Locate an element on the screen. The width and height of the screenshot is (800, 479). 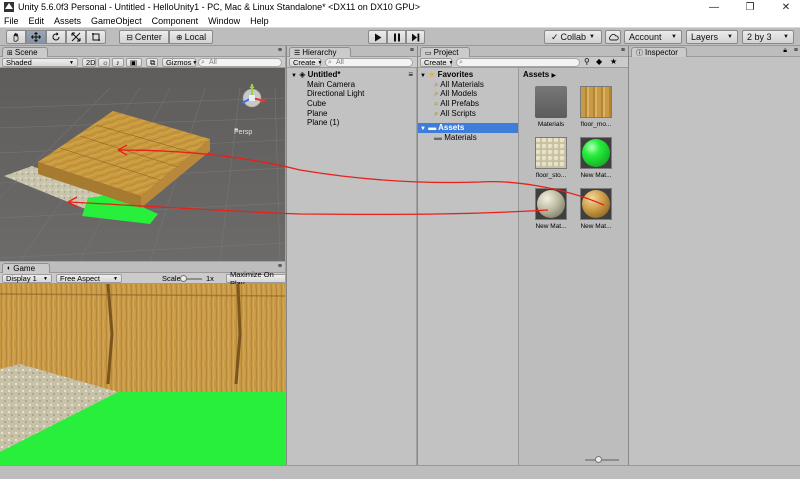
annotation-arrow-wood is located at coordinates (361, 177).